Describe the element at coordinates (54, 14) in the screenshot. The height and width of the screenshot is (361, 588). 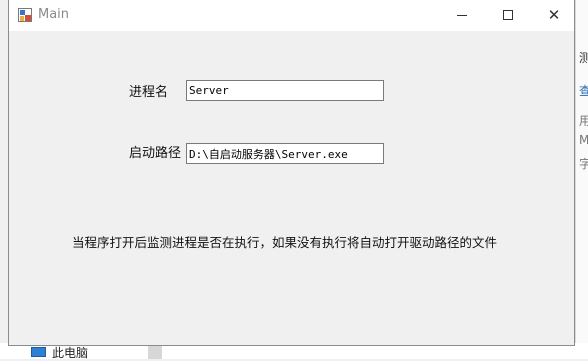
I see `window-title: Main` at that location.